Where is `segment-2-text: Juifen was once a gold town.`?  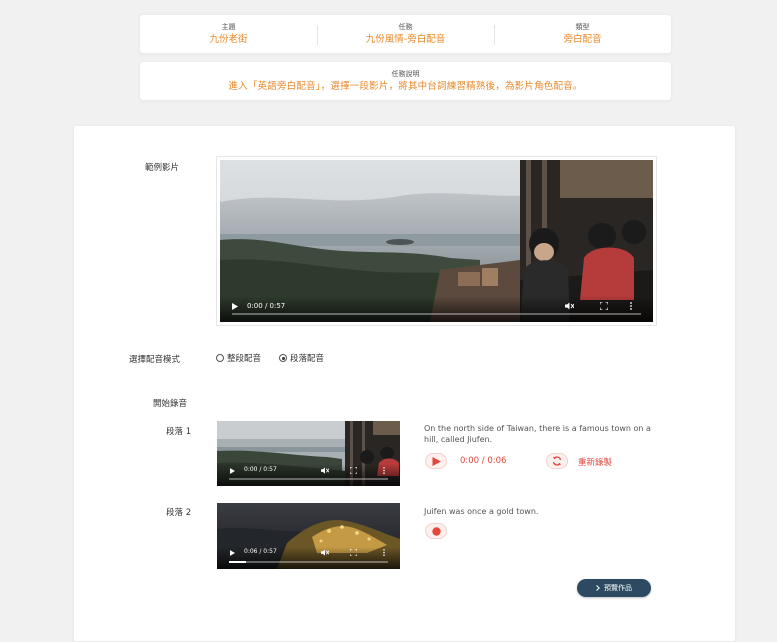
segment-2-text: Juifen was once a gold town. is located at coordinates (481, 511).